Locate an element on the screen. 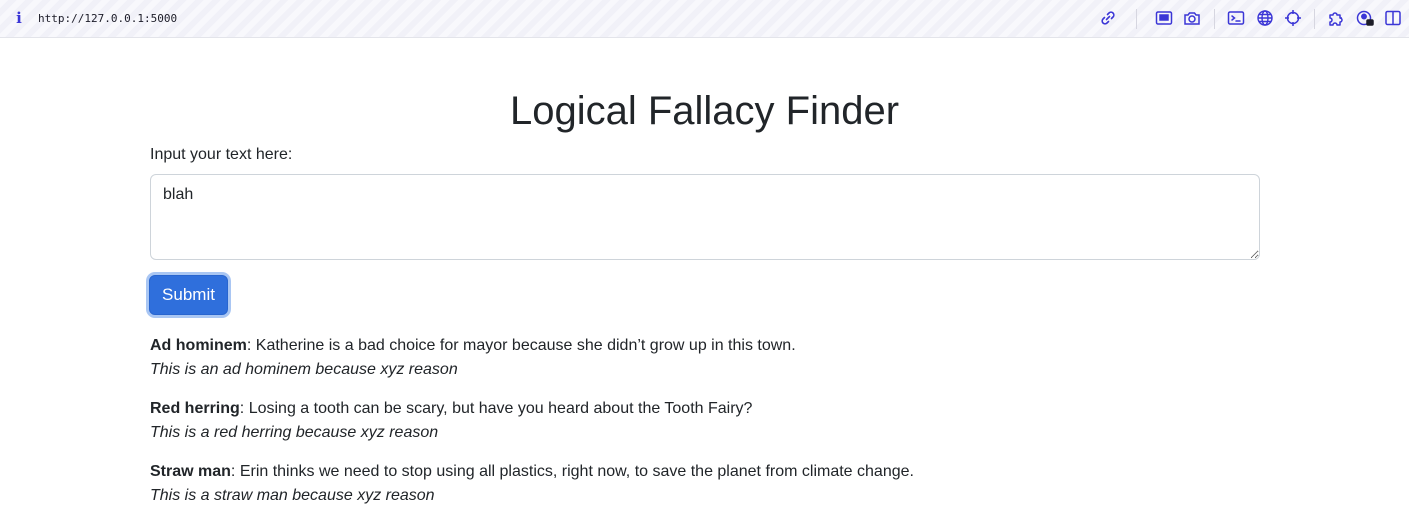 This screenshot has width=1409, height=531. page-title: Logical Fallacy Finder is located at coordinates (704, 111).